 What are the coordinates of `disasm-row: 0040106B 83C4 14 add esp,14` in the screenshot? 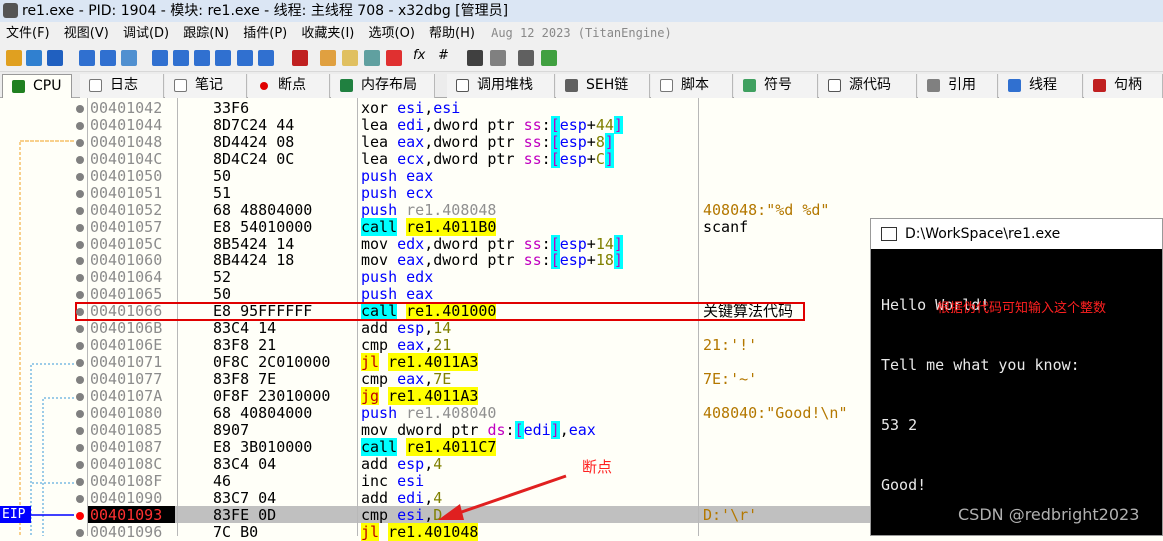 It's located at (477, 328).